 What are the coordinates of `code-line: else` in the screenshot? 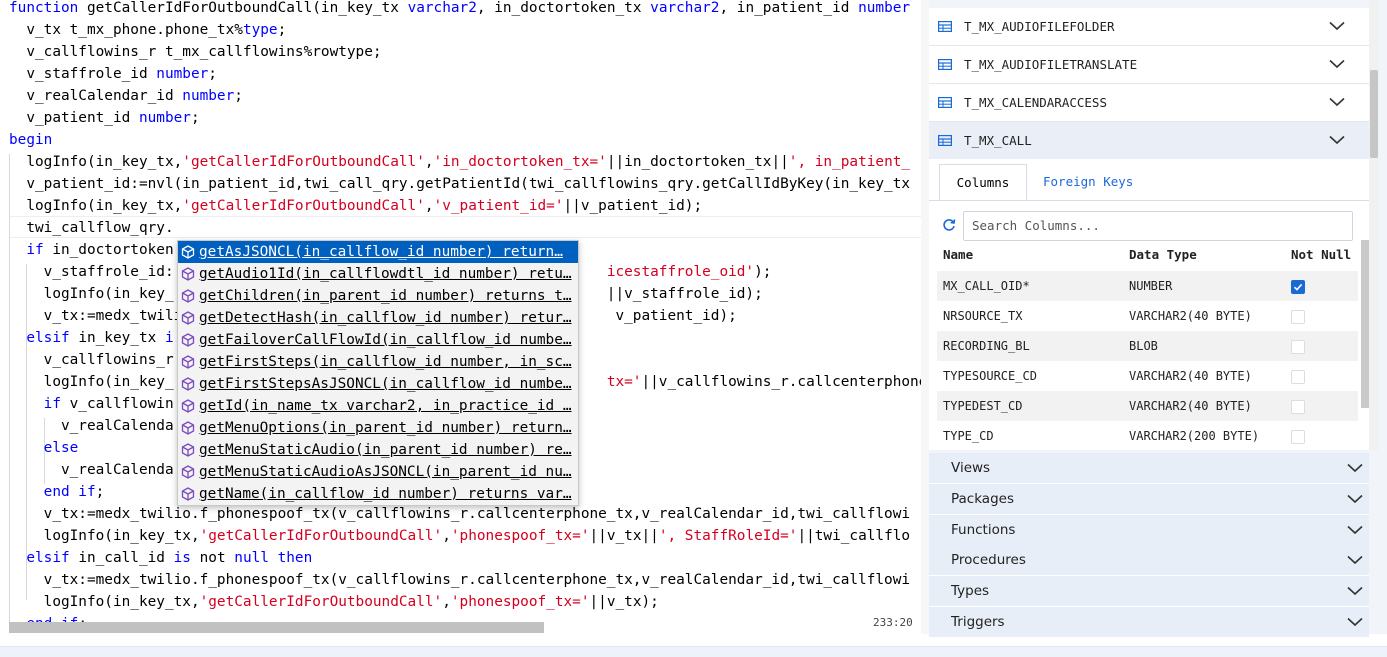 It's located at (44, 448).